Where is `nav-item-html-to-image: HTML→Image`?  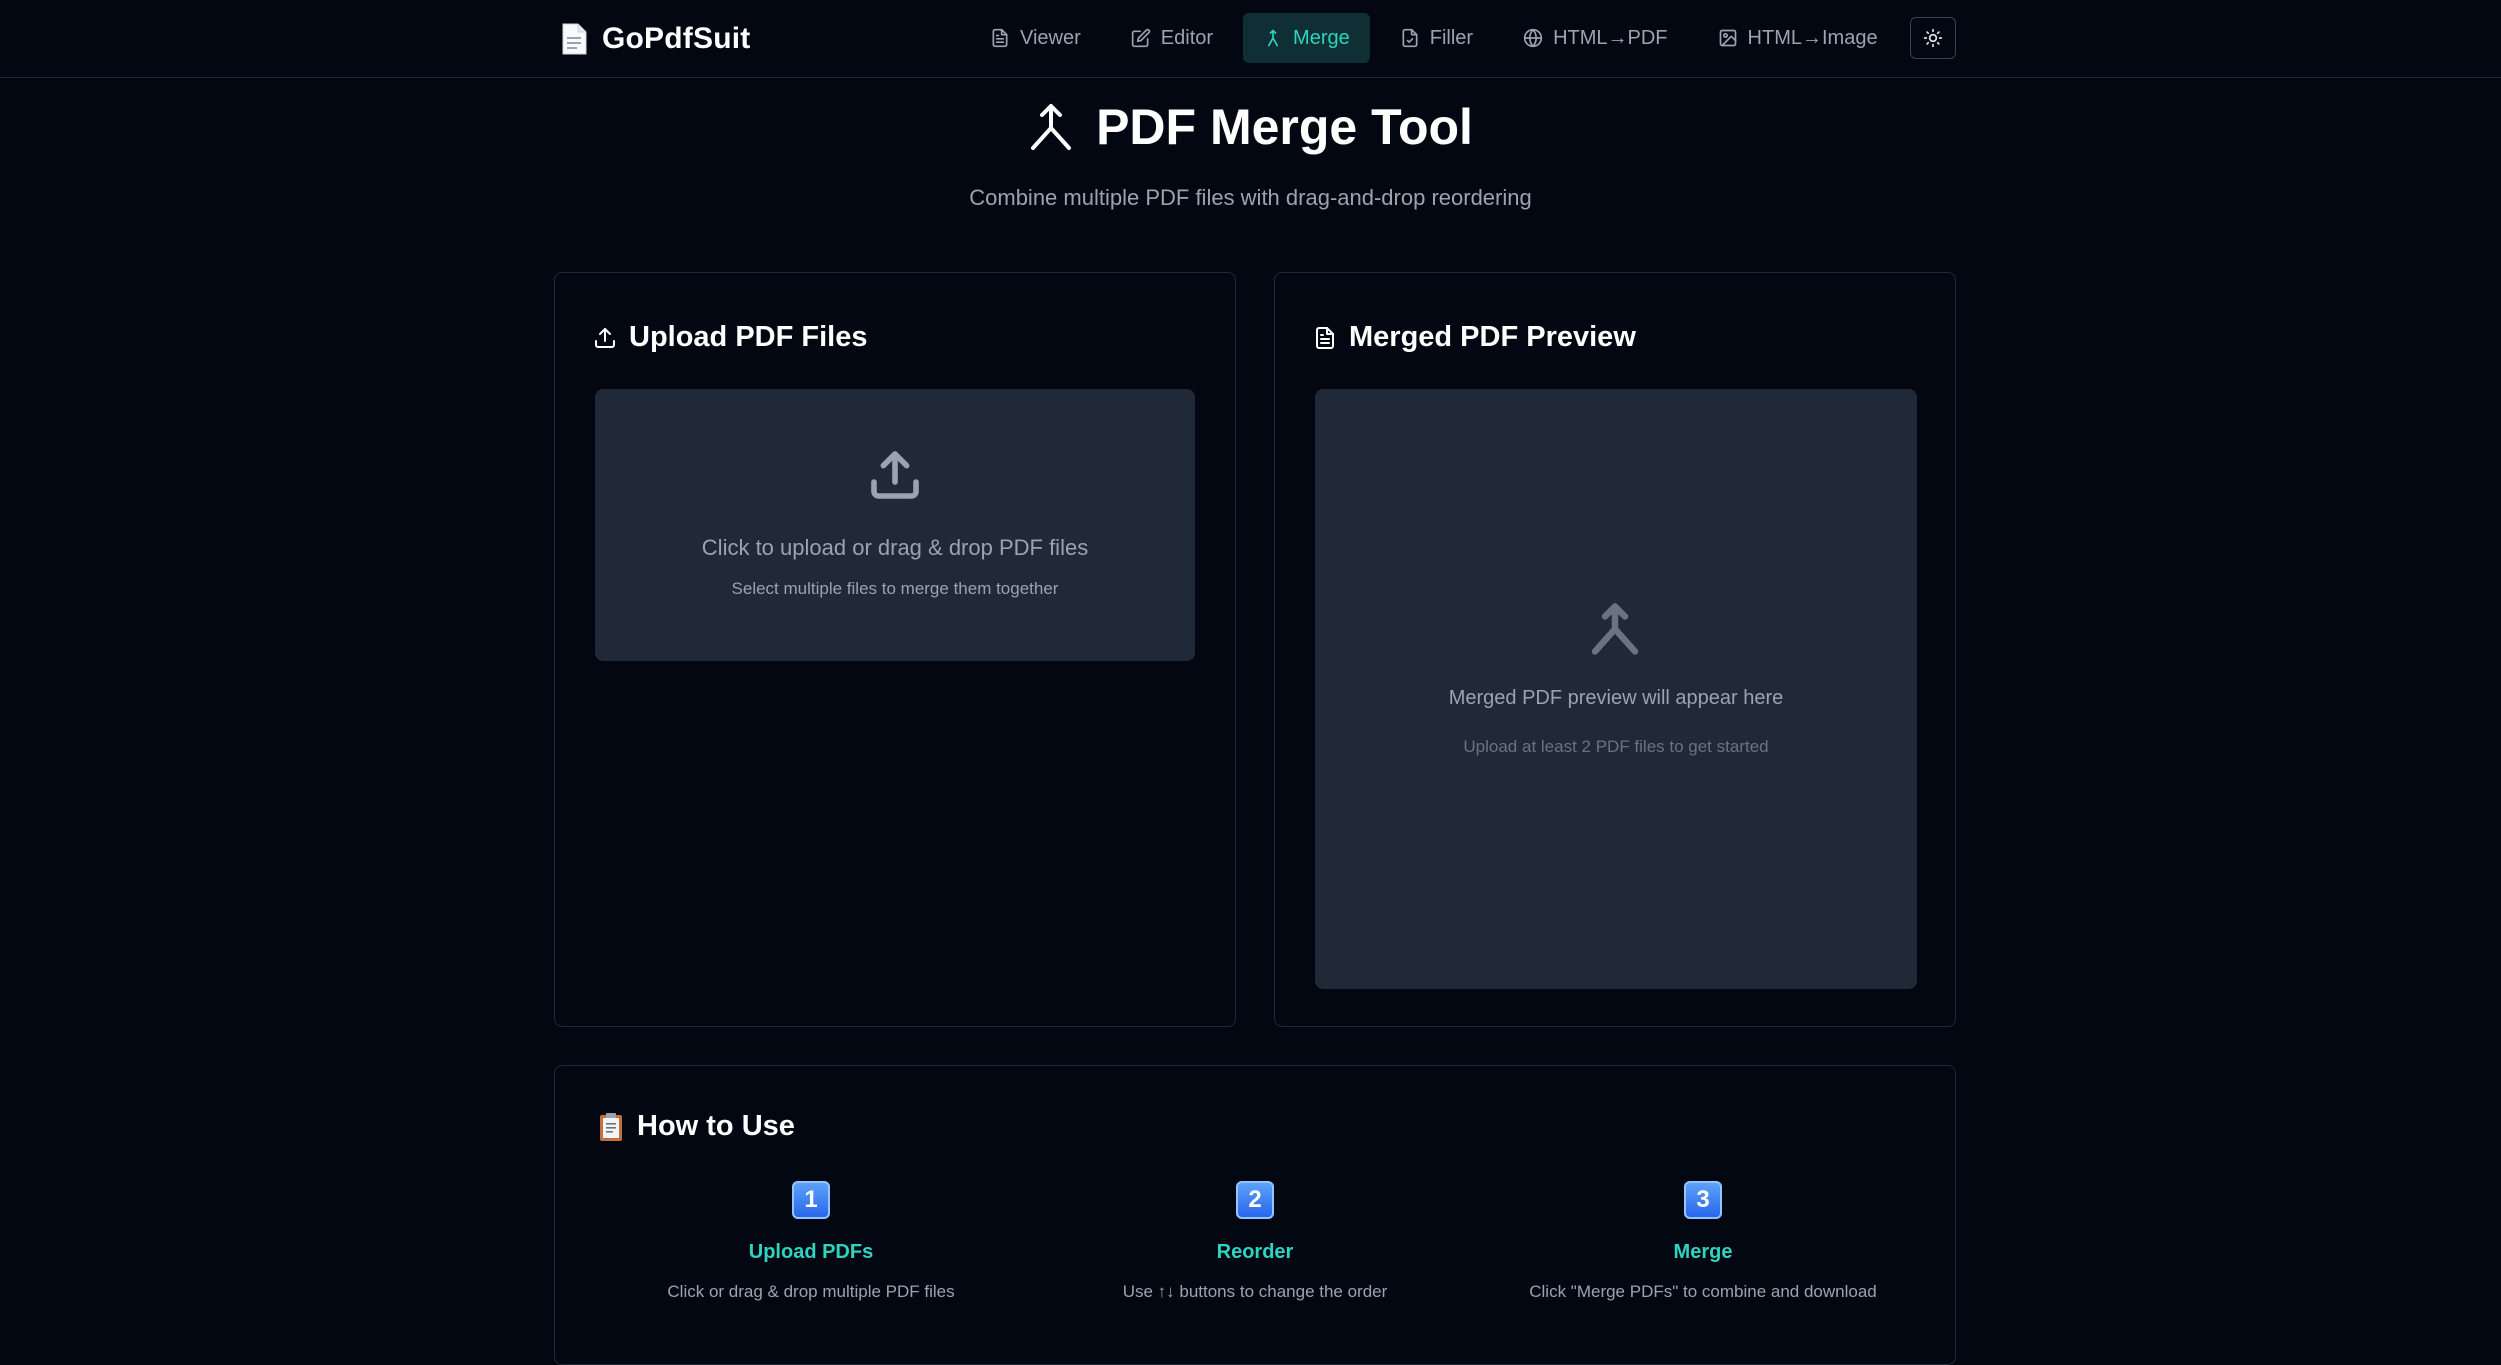
nav-item-html-to-image: HTML→Image is located at coordinates (1798, 38).